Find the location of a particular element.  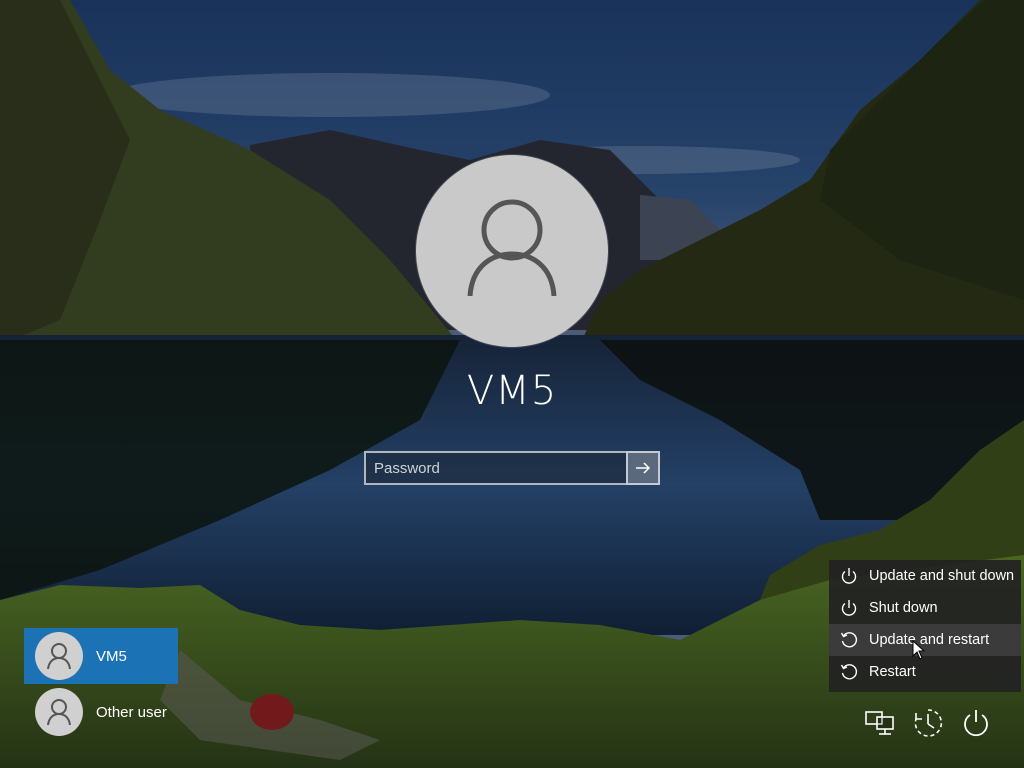

menu-item-label: Update and shut down is located at coordinates (942, 576).